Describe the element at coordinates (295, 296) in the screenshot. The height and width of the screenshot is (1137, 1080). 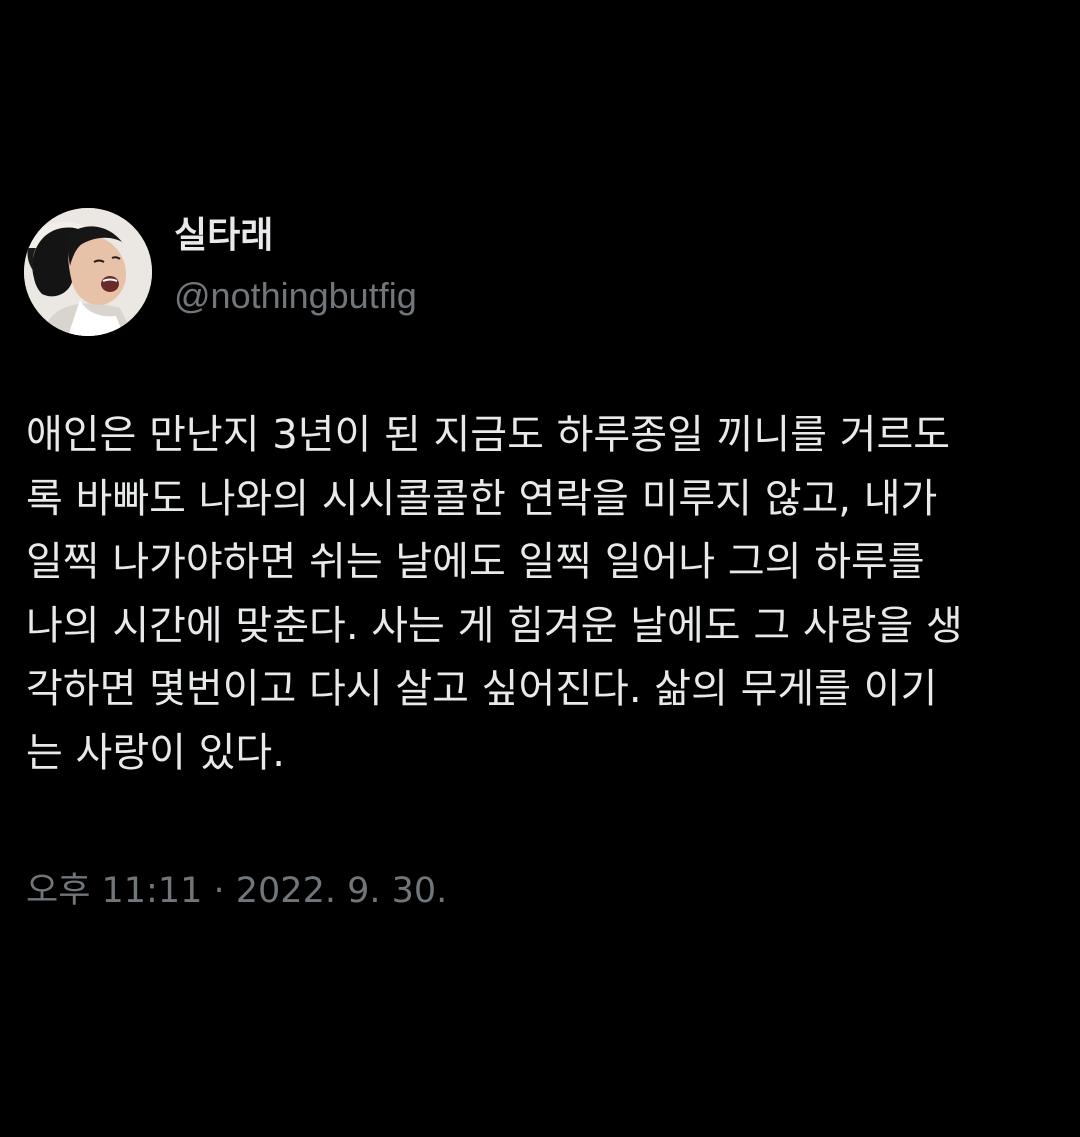
I see `author-handle: @nothingbutfig` at that location.